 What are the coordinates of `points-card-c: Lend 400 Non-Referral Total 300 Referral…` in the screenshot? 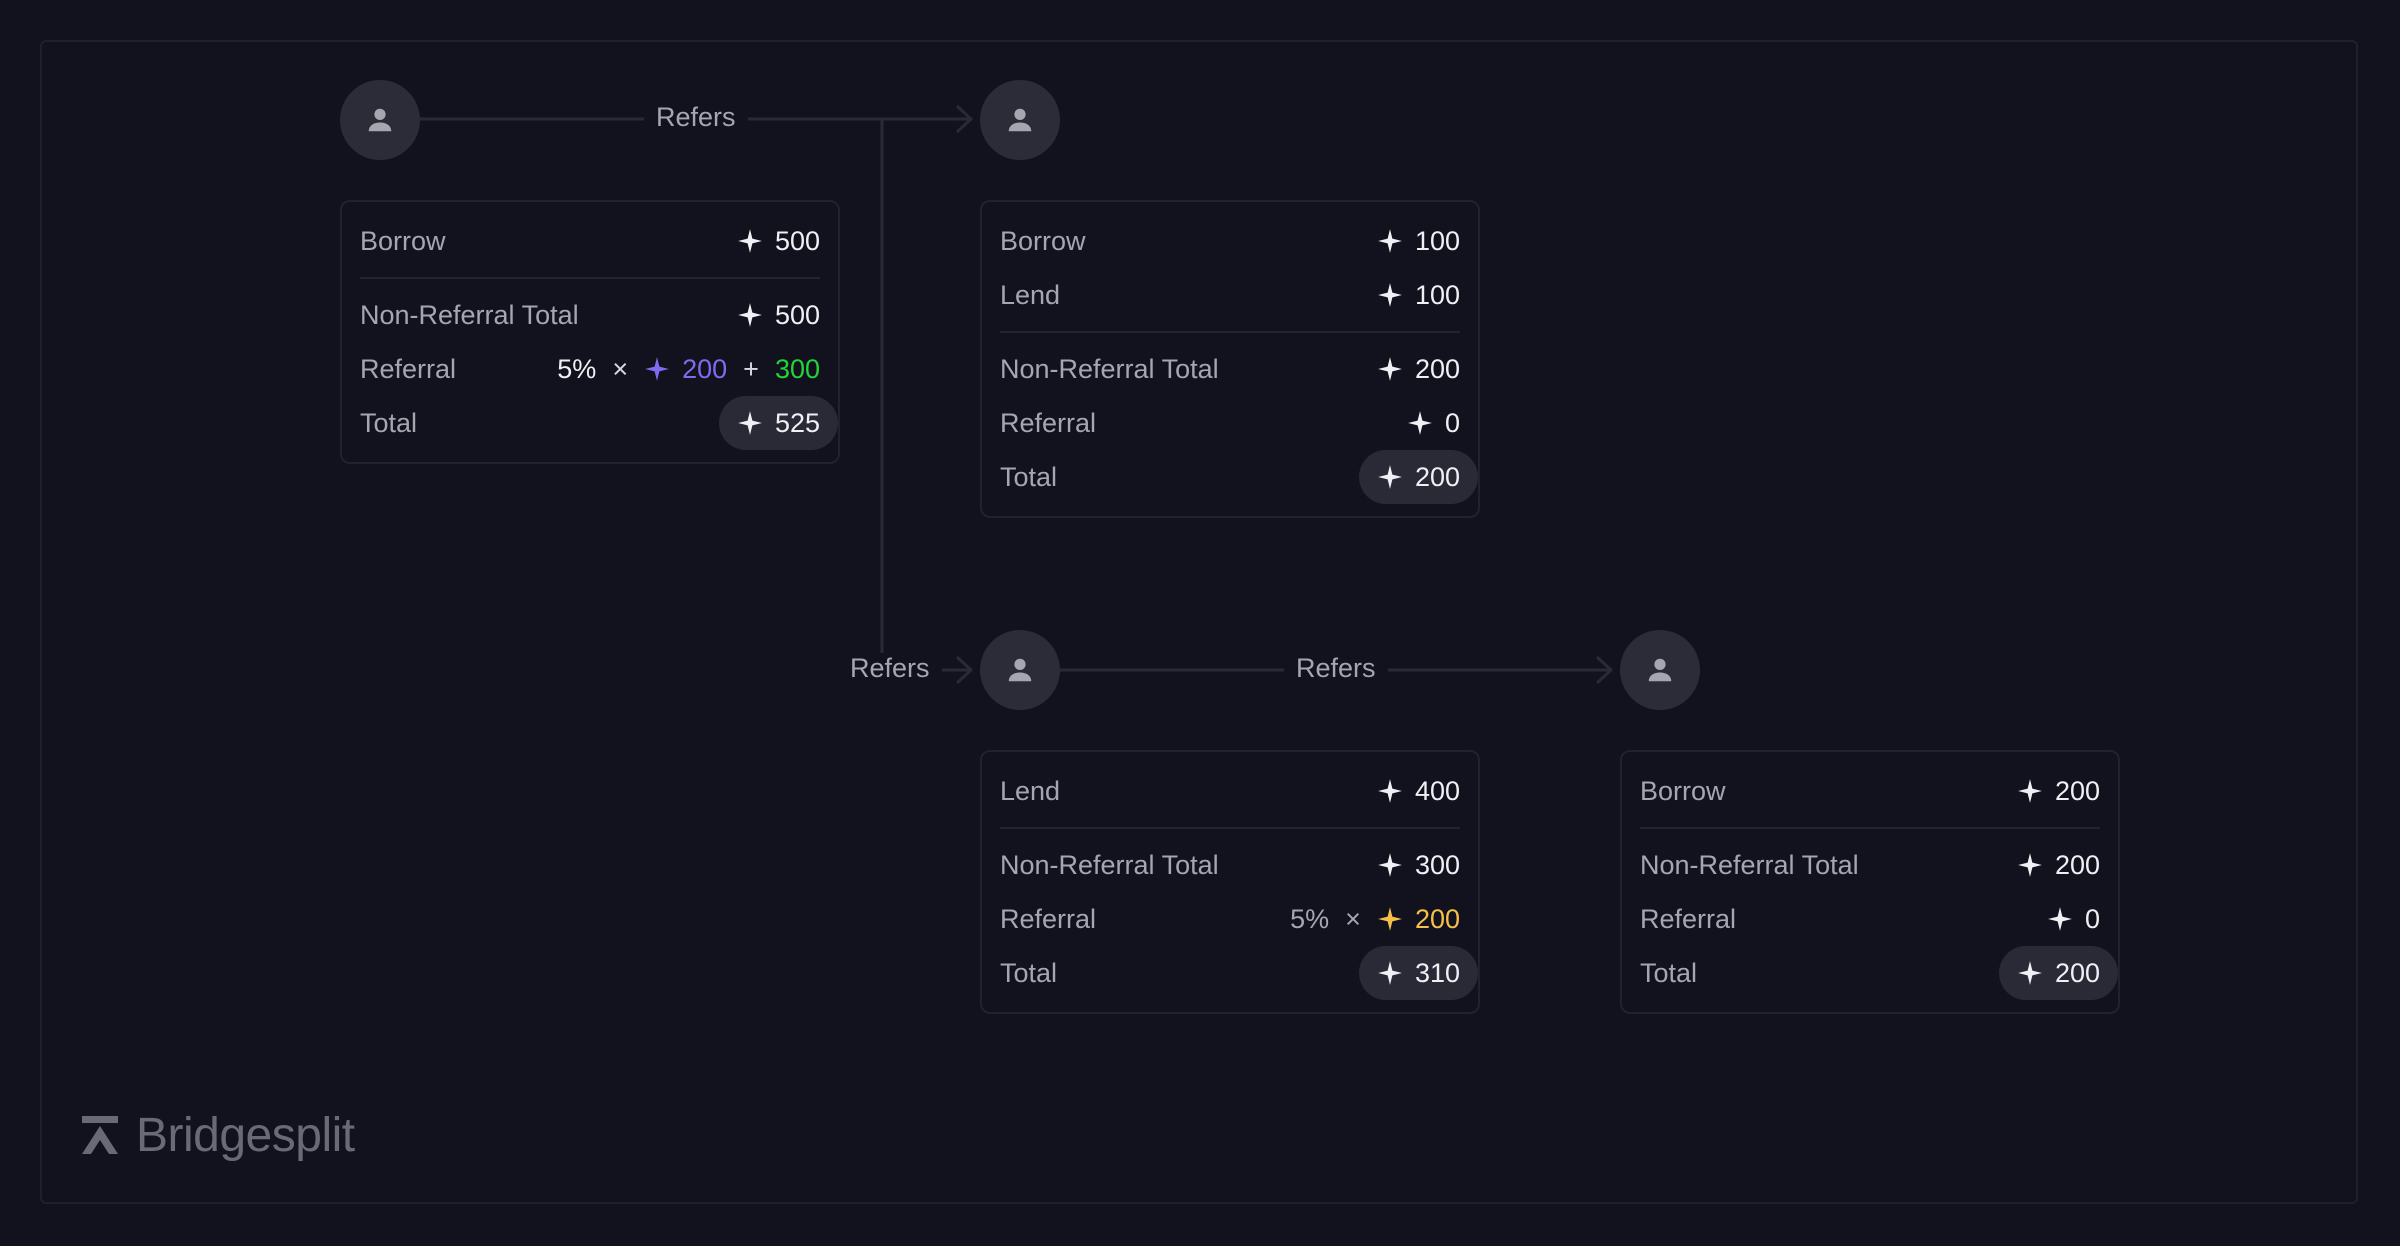 It's located at (1230, 882).